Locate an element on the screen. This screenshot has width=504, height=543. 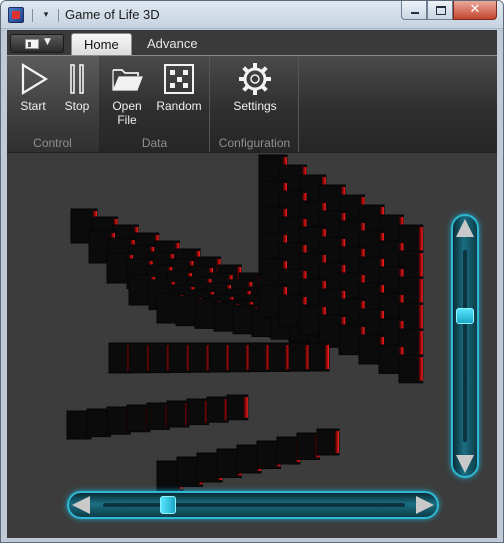
quick-access-dropdown-icon: ▾ is located at coordinates (46, 15).